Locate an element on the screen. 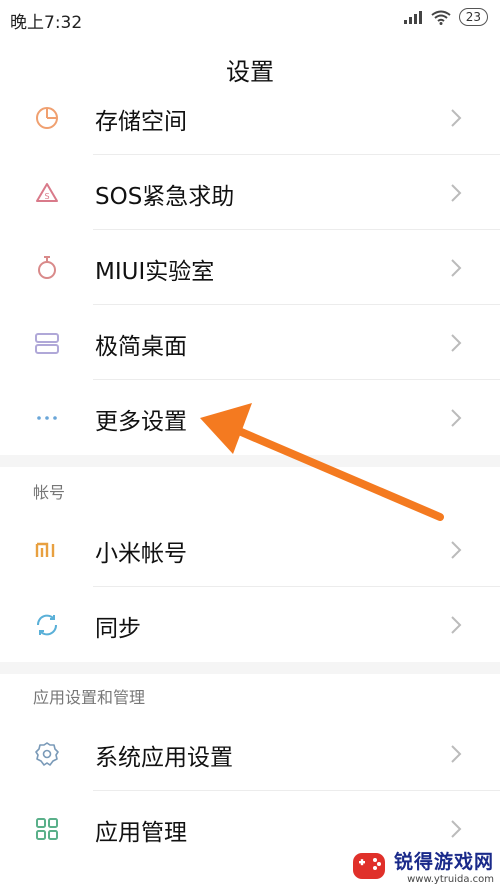 Image resolution: width=500 pixels, height=889 pixels. svg-text: S is located at coordinates (46, 196).